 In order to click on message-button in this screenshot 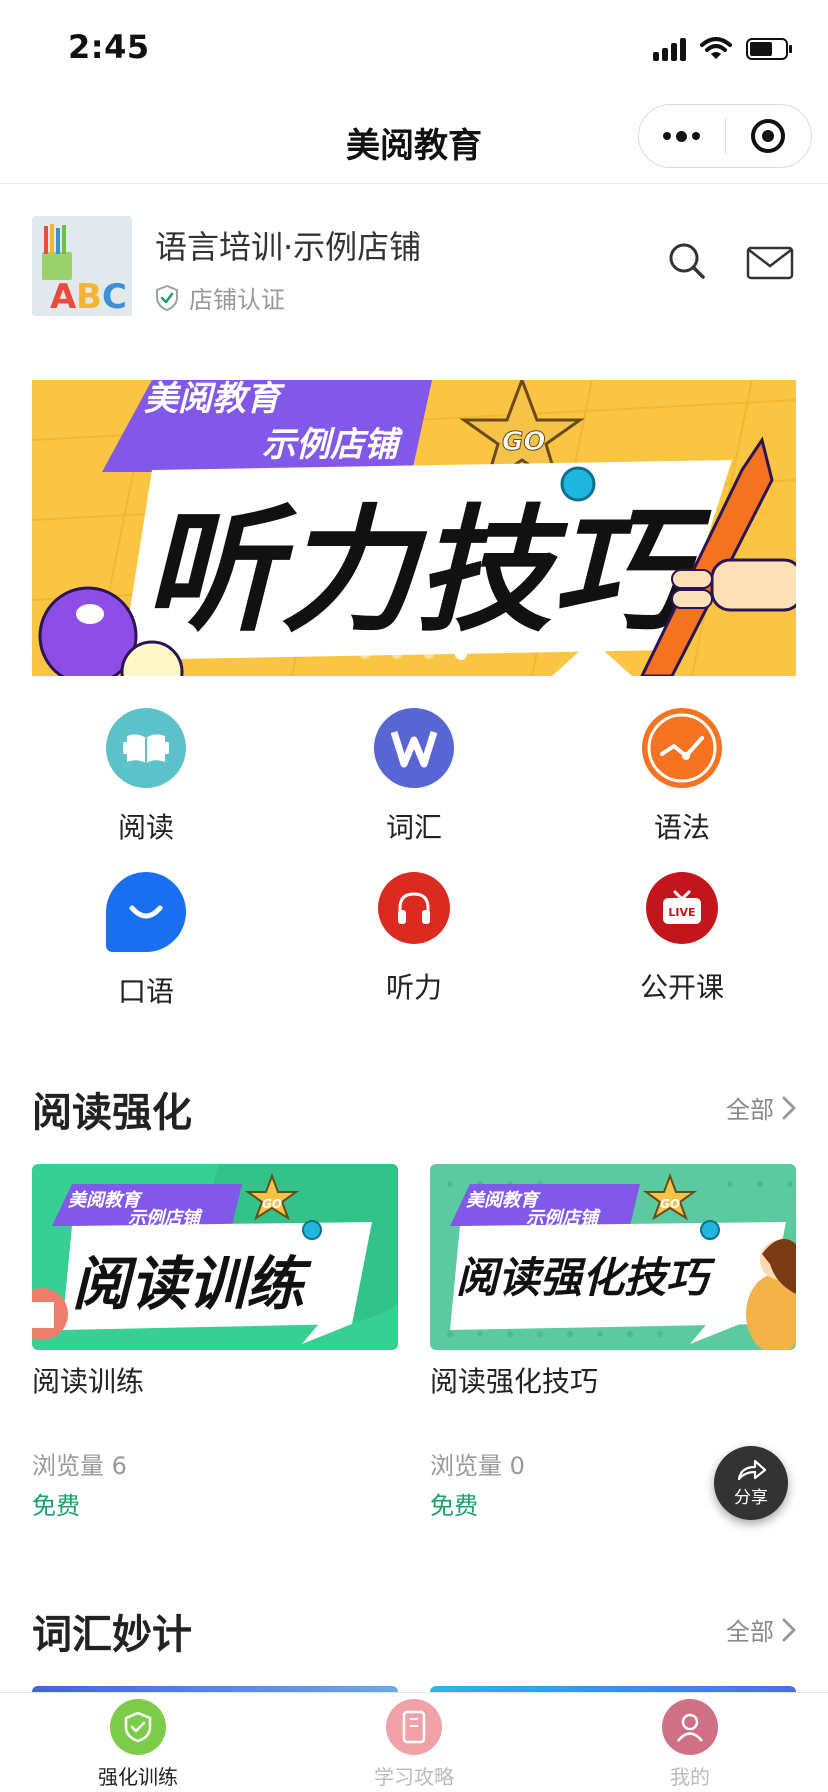, I will do `click(770, 265)`.